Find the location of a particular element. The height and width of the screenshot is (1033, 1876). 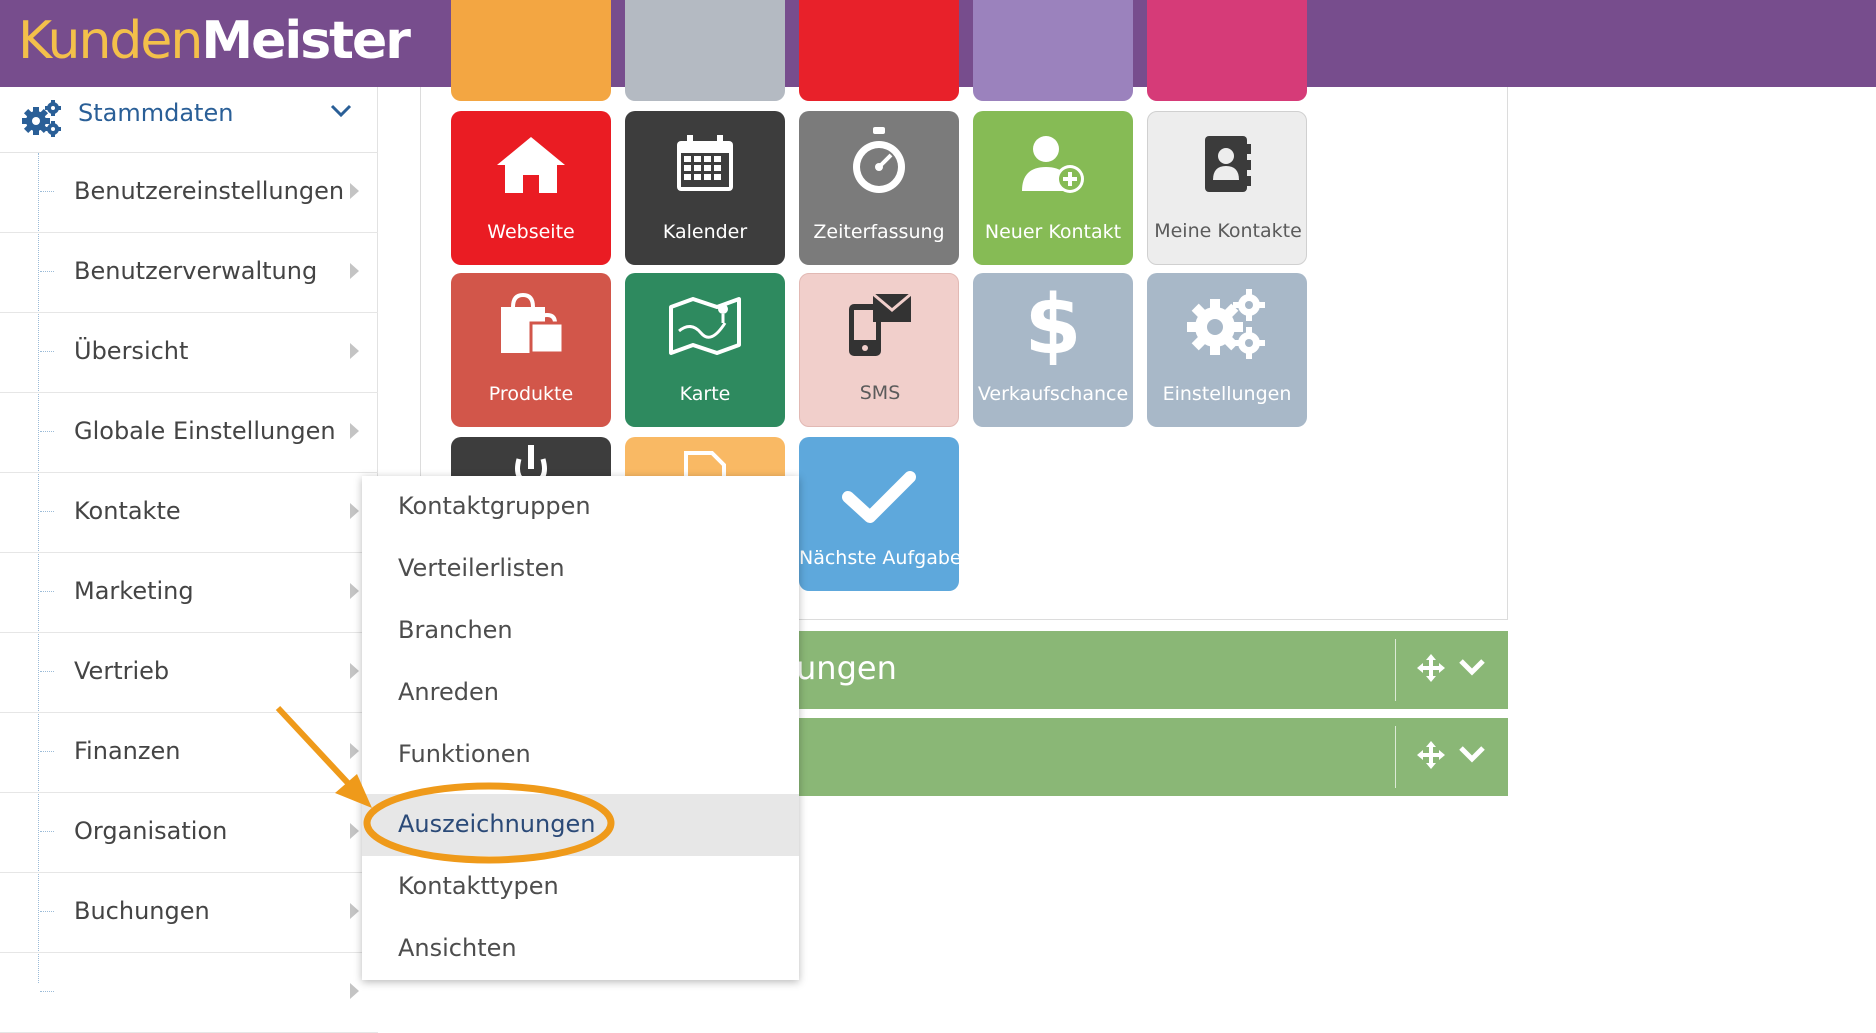

tile-sms: SMS is located at coordinates (879, 350).